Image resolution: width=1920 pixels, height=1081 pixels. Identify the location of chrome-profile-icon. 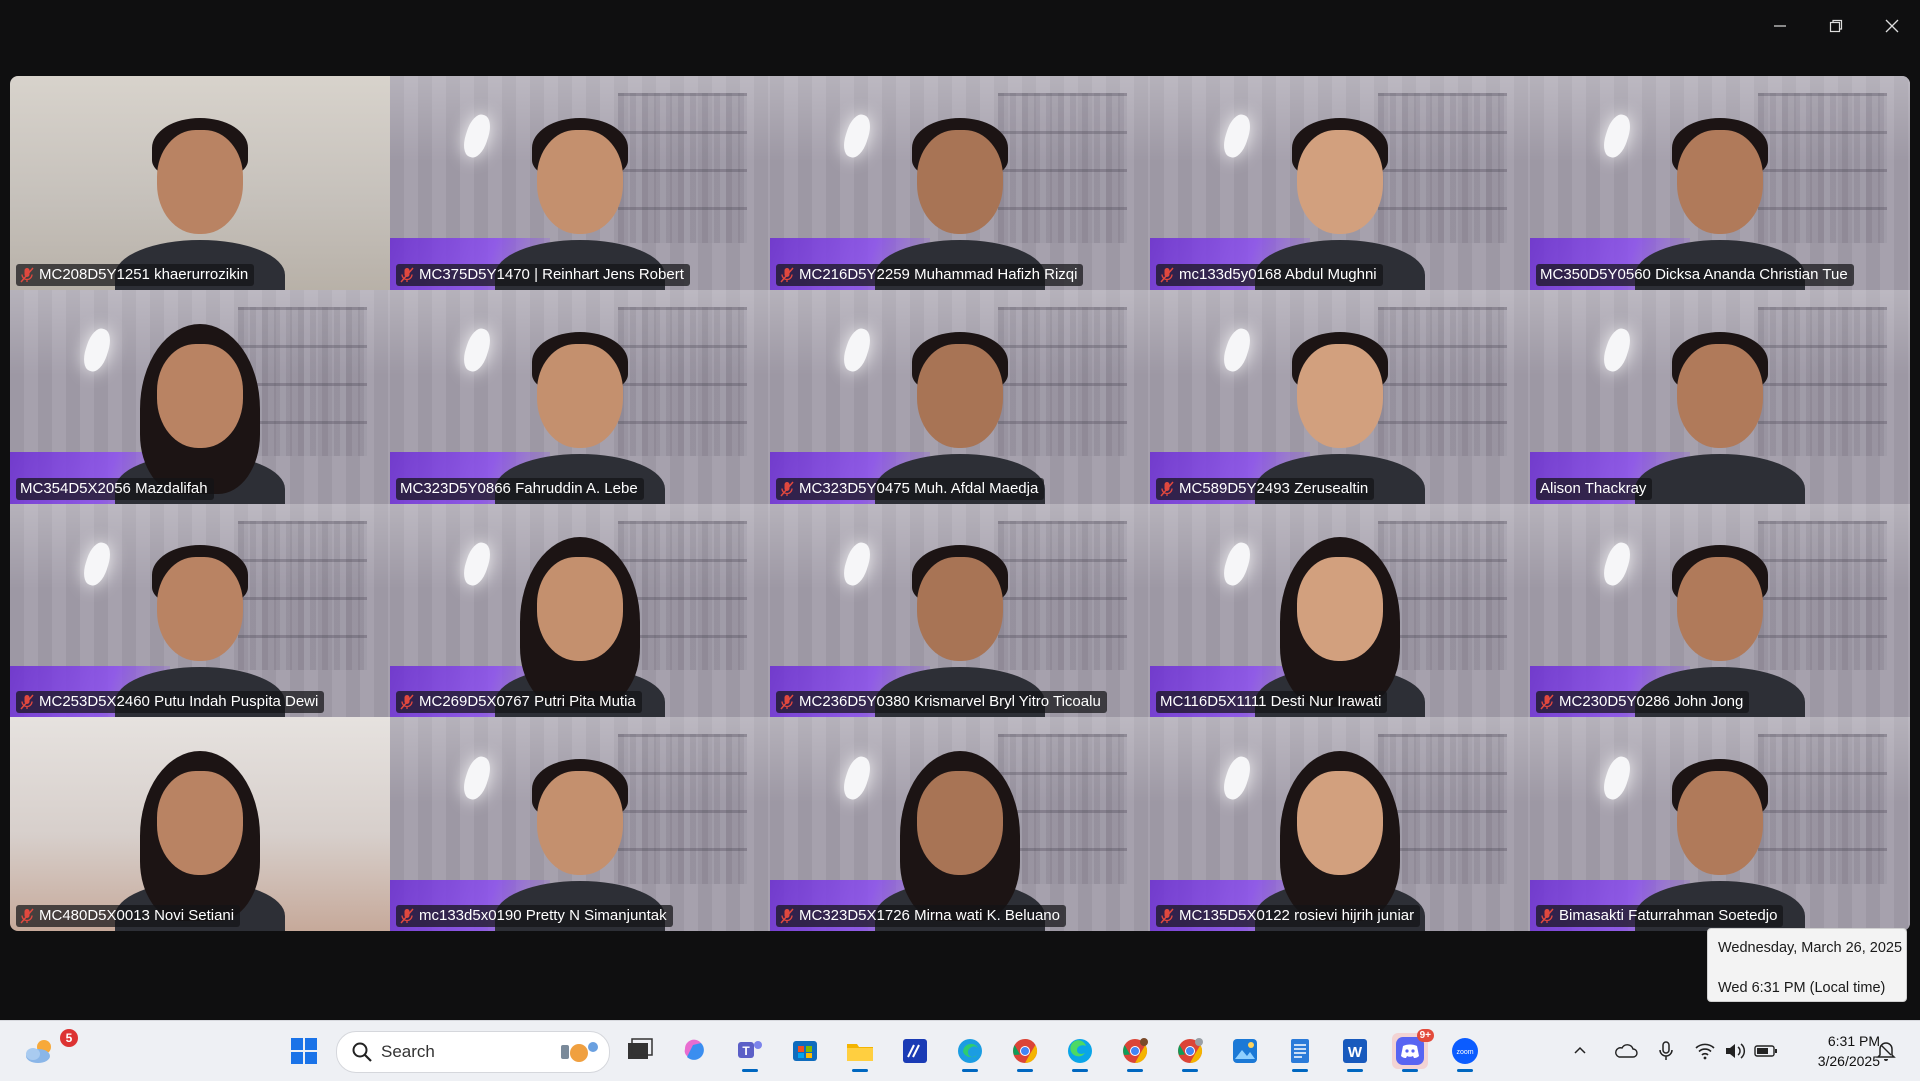
(1135, 1050).